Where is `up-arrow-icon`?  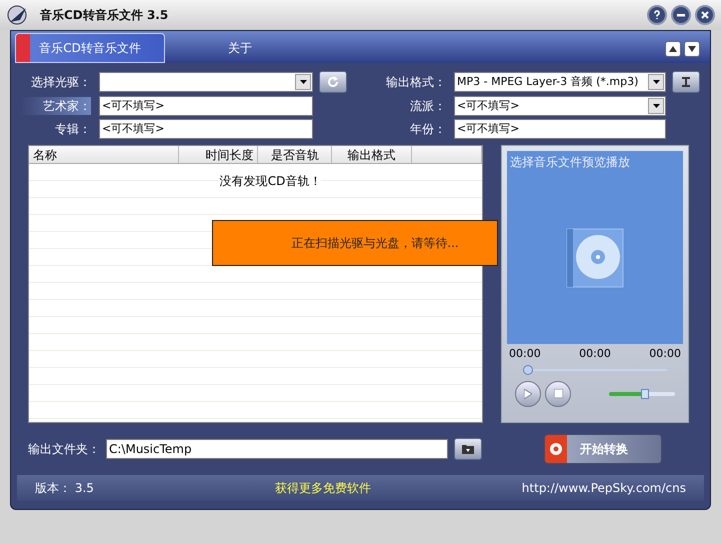 up-arrow-icon is located at coordinates (673, 49).